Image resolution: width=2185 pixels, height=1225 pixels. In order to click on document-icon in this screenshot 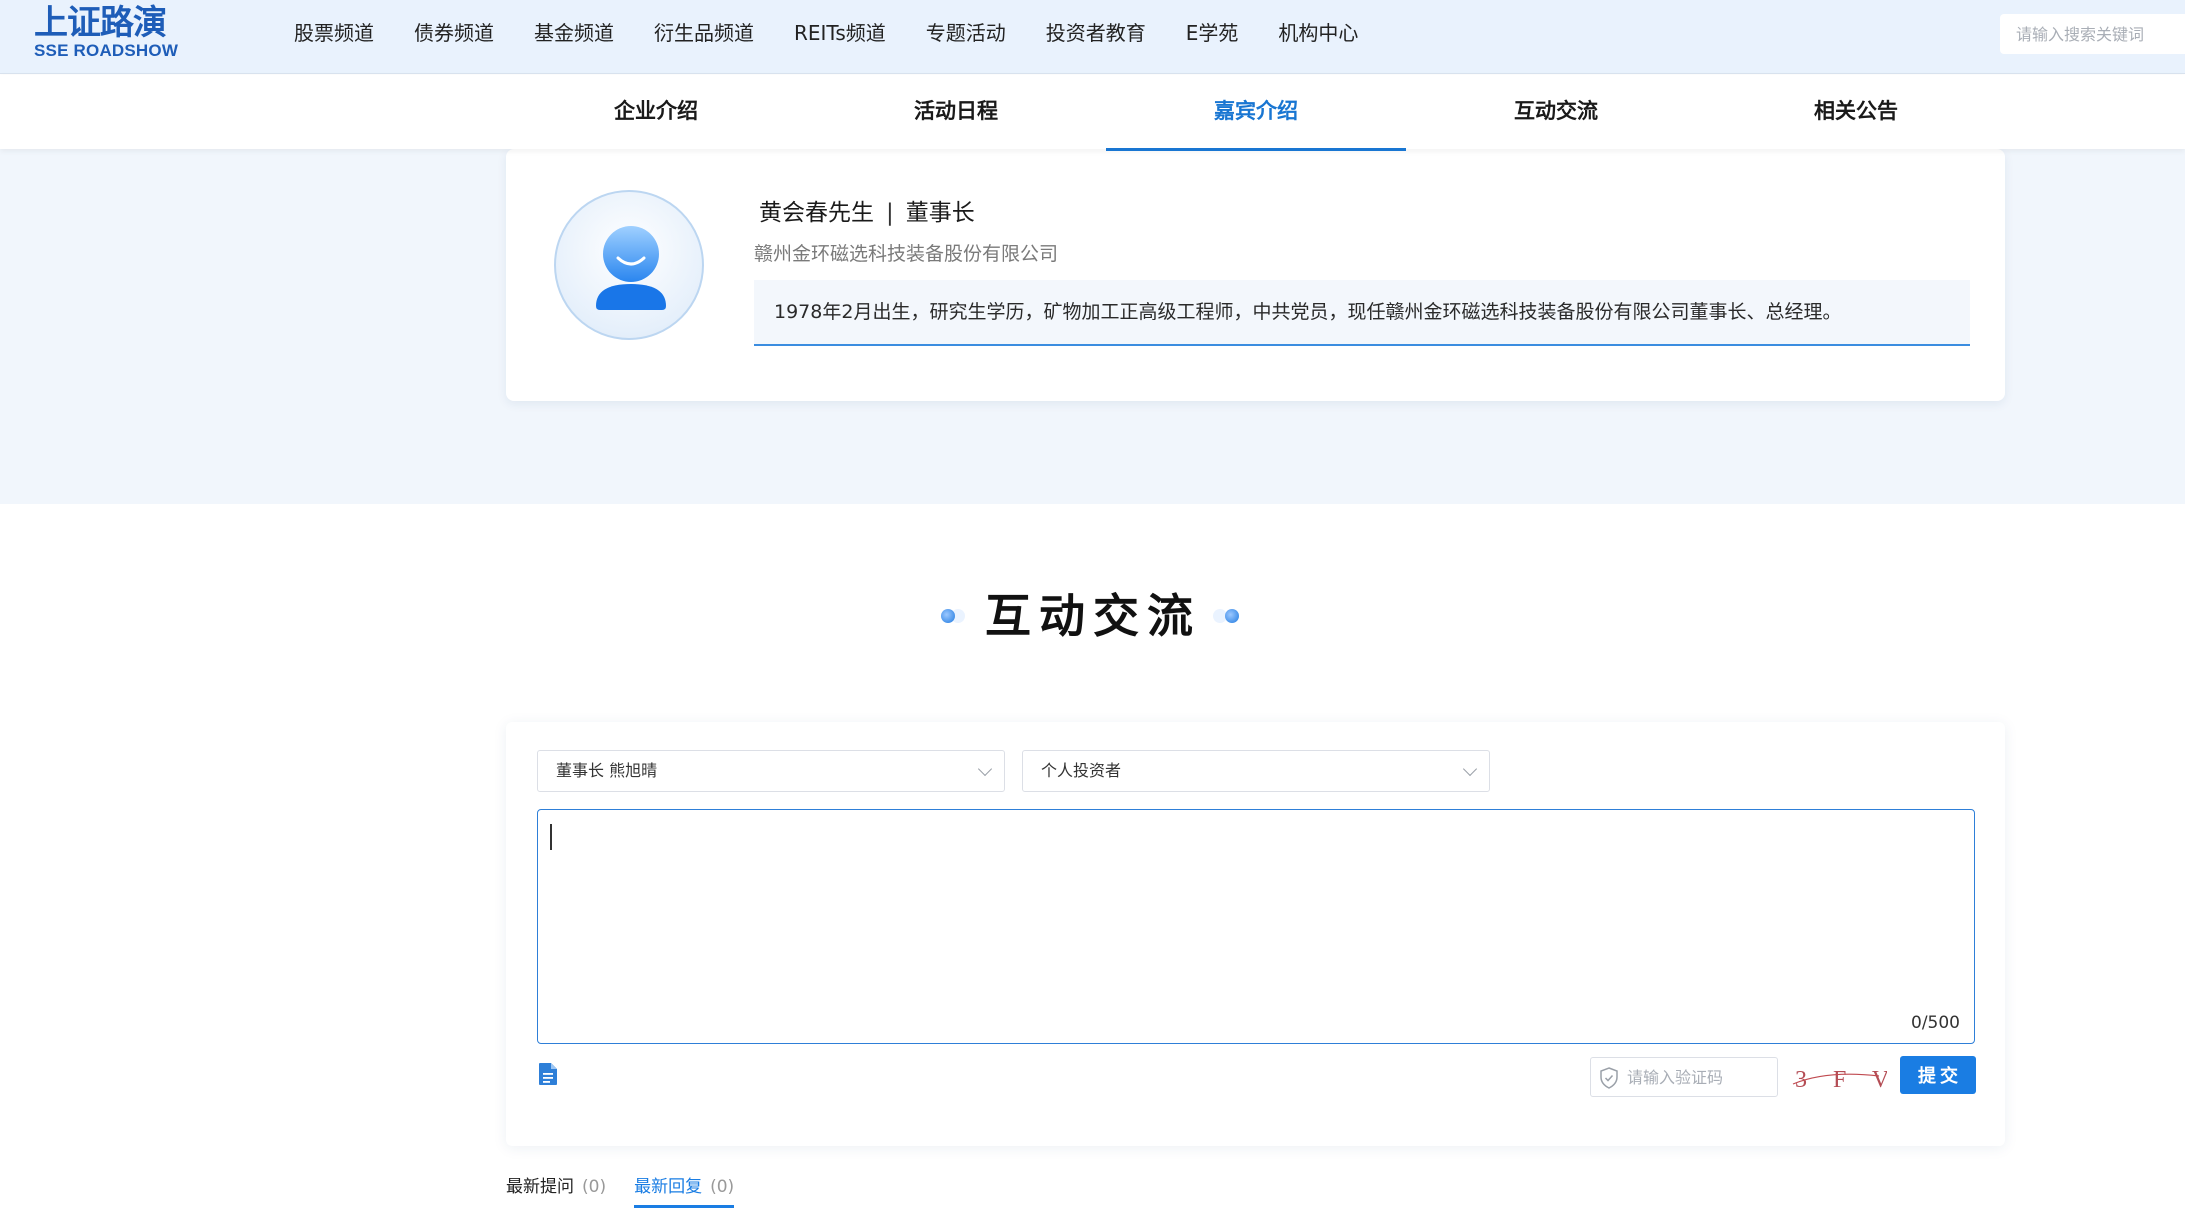, I will do `click(548, 1074)`.